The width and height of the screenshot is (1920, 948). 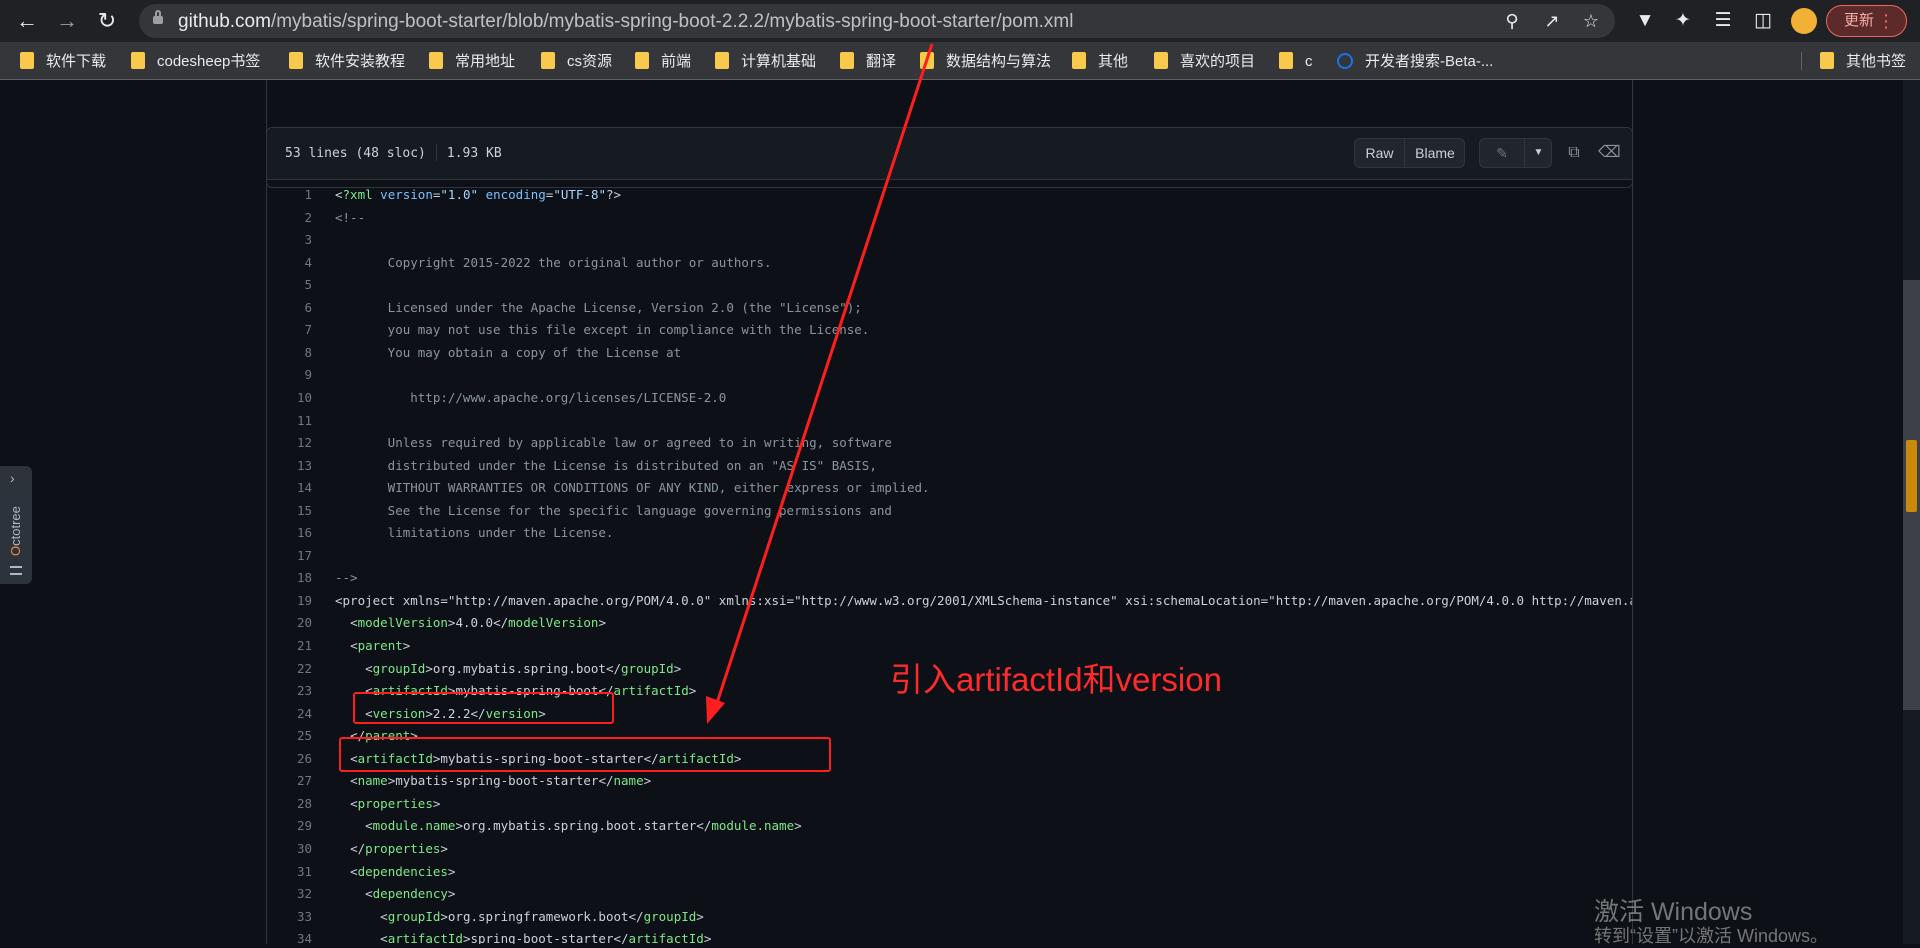 What do you see at coordinates (1711, 936) in the screenshot?
I see `activation-watermark-subtitle: 转到“设置”以激活 Windows。` at bounding box center [1711, 936].